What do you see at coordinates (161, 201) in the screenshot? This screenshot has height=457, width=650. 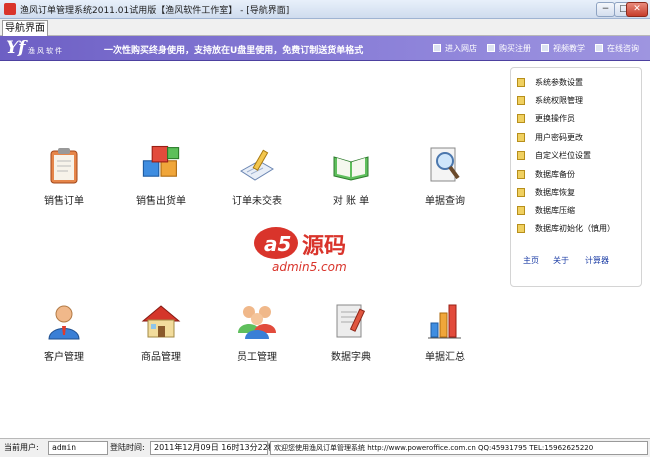 I see `tile-label: 销售出货单` at bounding box center [161, 201].